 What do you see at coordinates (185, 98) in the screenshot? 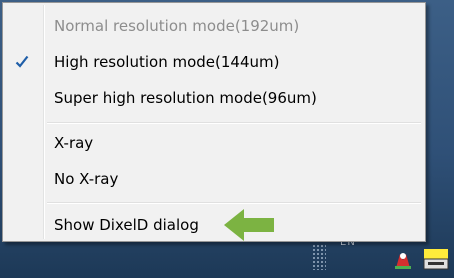
I see `menu-item-label: Super high resolution mode(96um)` at bounding box center [185, 98].